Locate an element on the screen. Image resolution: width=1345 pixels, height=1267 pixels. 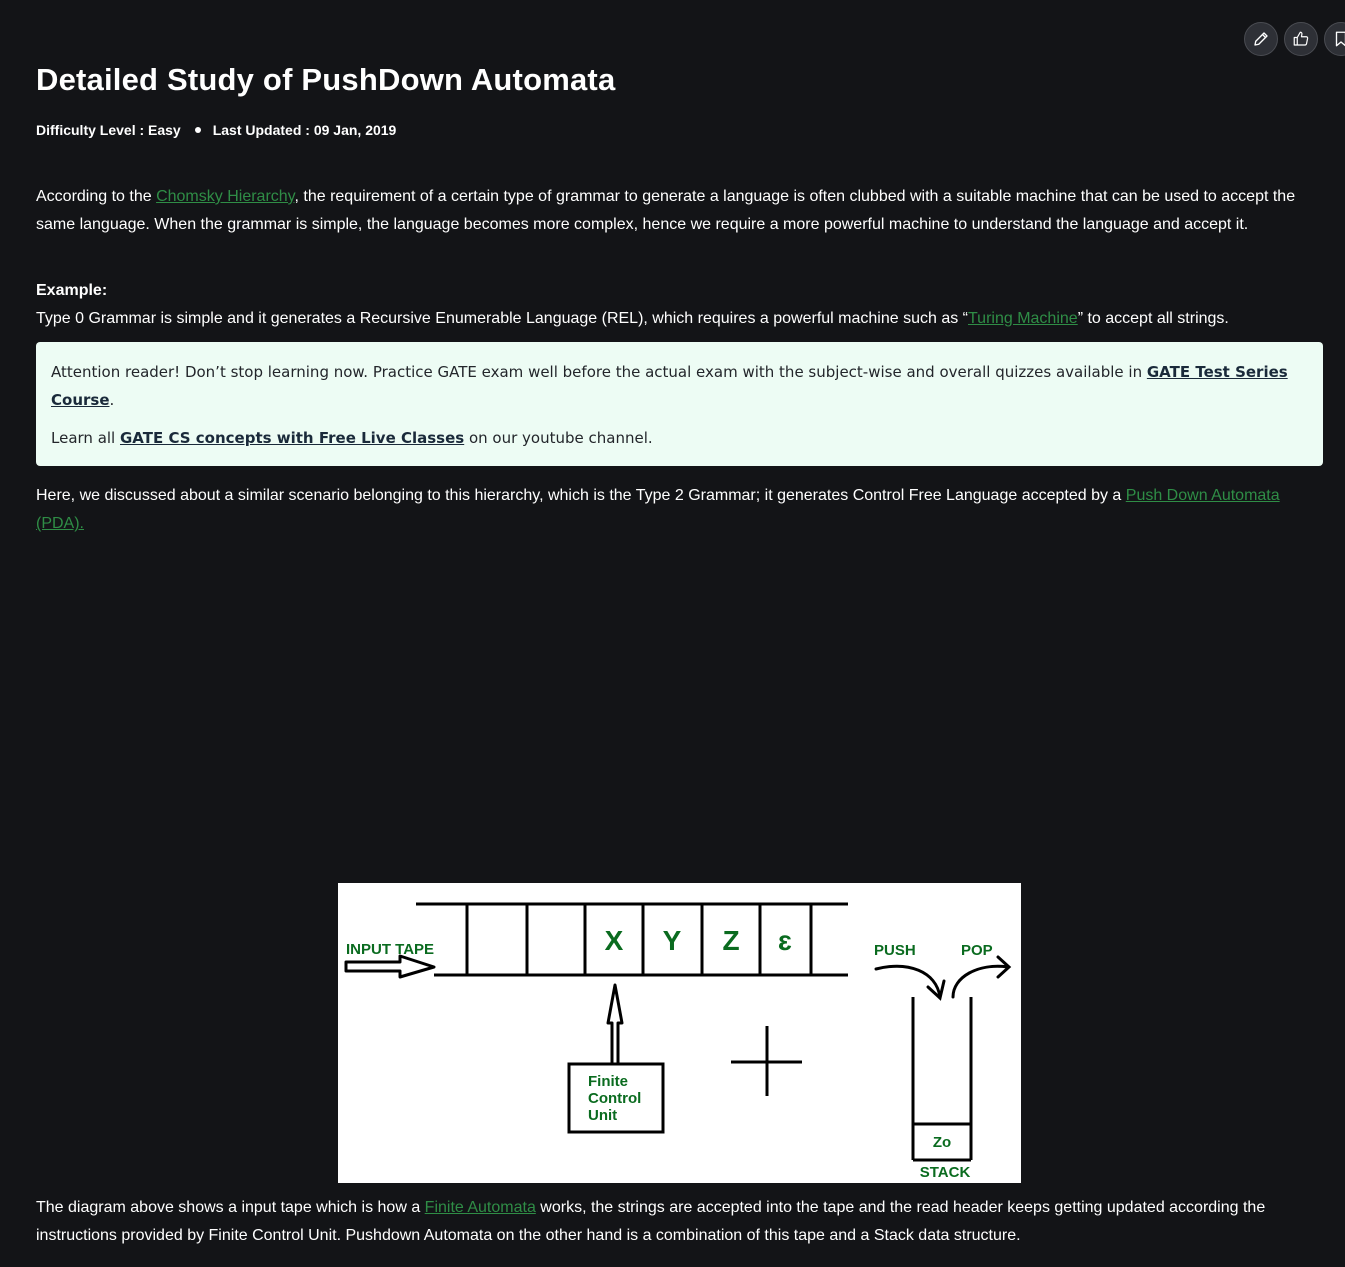
fcu-label-3: Unit is located at coordinates (602, 1115).